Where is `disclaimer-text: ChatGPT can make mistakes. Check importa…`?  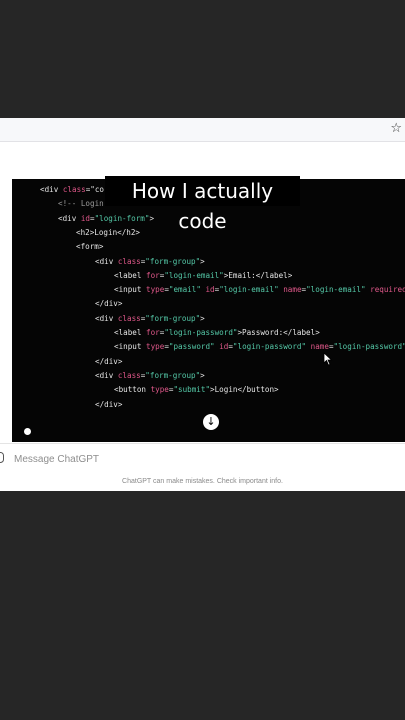
disclaimer-text: ChatGPT can make mistakes. Check importa… is located at coordinates (202, 481).